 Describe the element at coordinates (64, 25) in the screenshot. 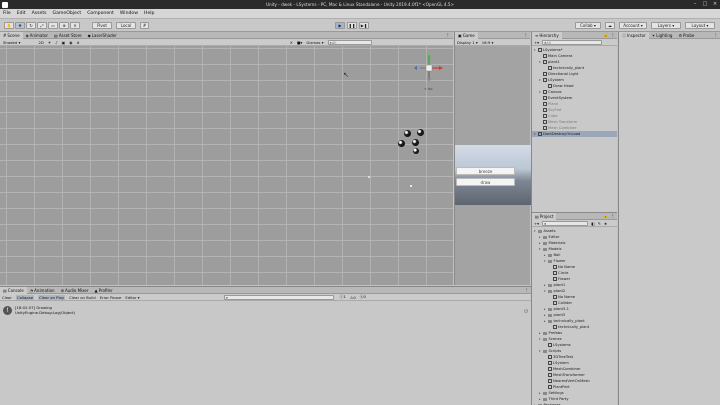

I see `transform-tool-icon: ⊕` at that location.